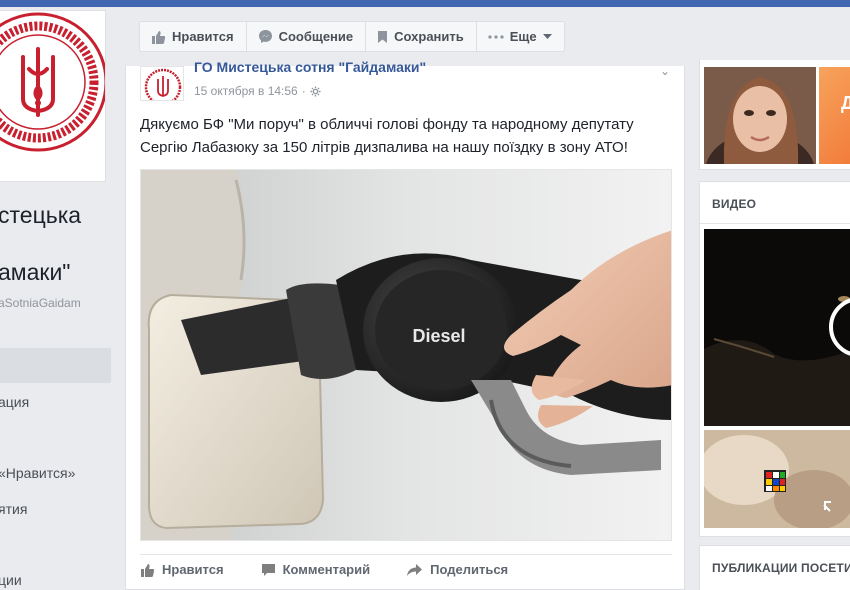  Describe the element at coordinates (834, 115) in the screenshot. I see `photo-thumbnail-2: Д` at that location.